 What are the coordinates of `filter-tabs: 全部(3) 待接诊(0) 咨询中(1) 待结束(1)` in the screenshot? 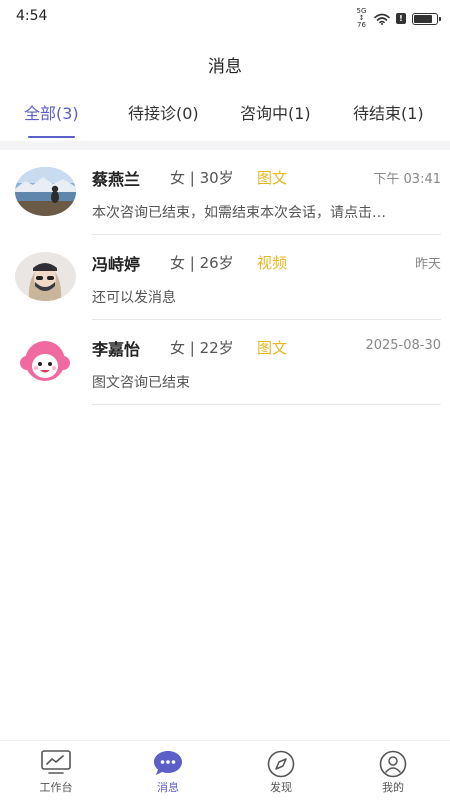 It's located at (225, 120).